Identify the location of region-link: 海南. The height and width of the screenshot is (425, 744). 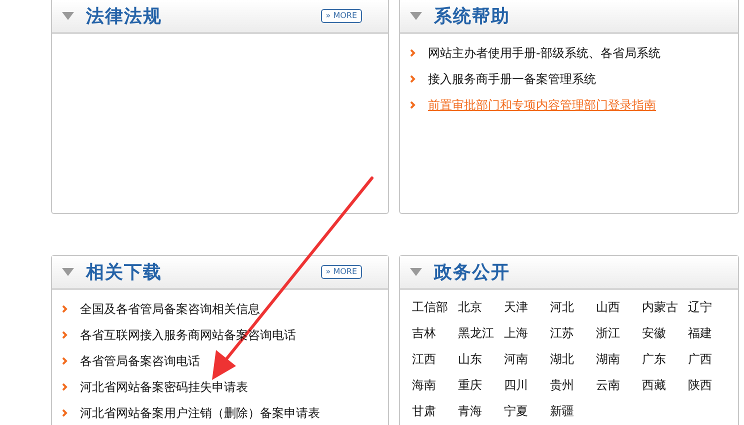
(435, 385).